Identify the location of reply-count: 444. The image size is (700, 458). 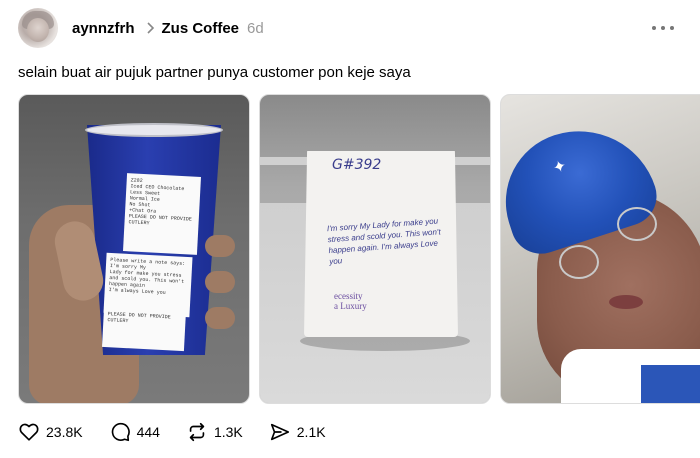
(148, 432).